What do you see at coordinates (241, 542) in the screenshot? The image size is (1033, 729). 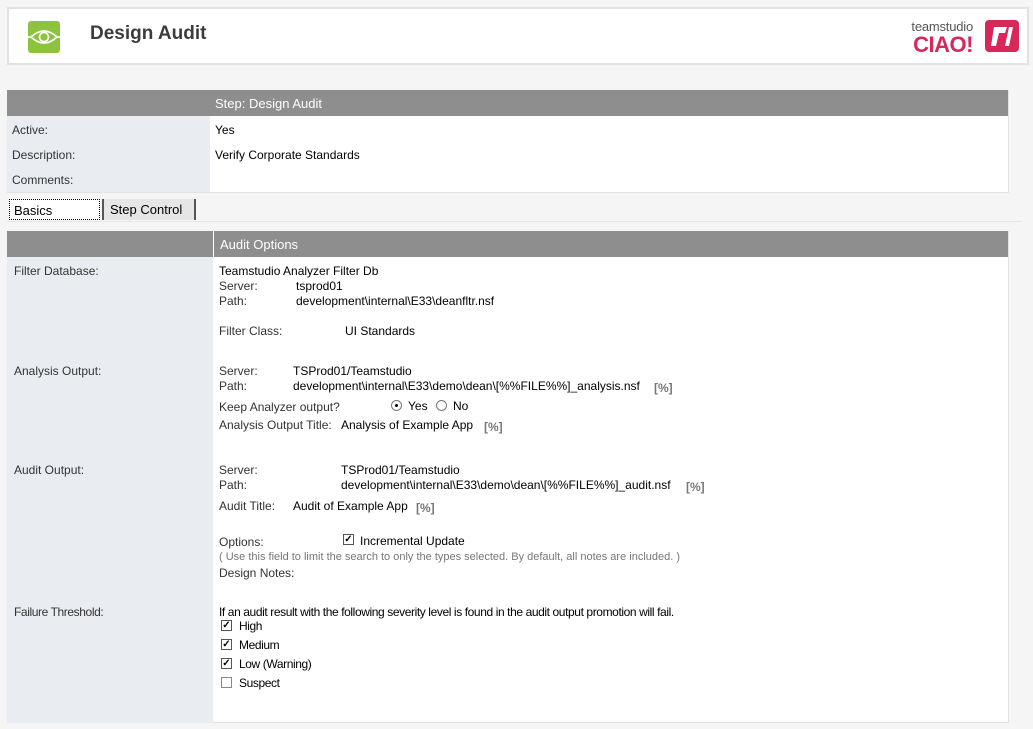 I see `options-label: Options:` at bounding box center [241, 542].